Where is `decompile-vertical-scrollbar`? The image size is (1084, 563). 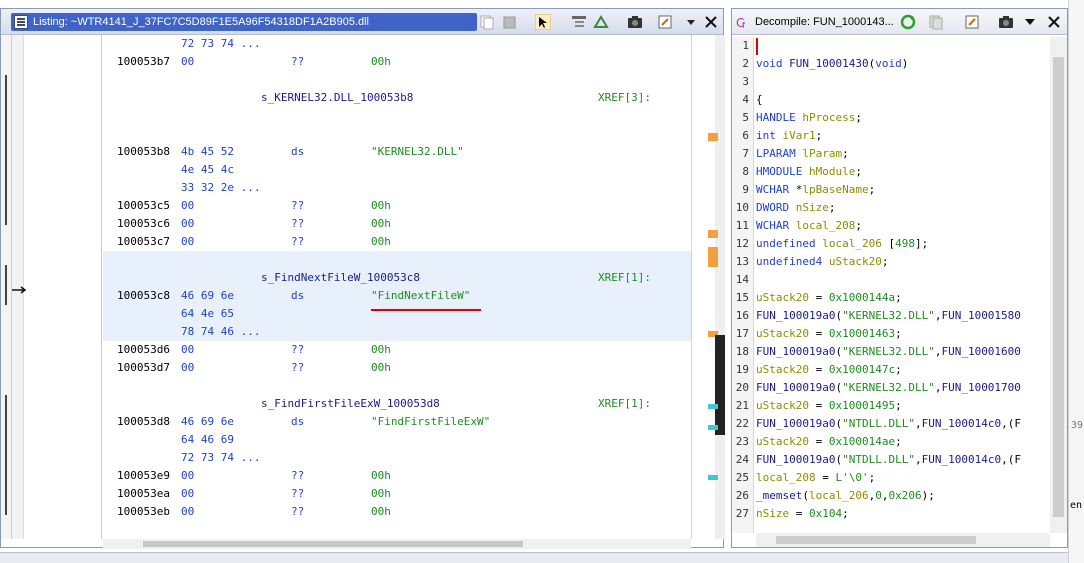
decompile-vertical-scrollbar is located at coordinates (1058, 285).